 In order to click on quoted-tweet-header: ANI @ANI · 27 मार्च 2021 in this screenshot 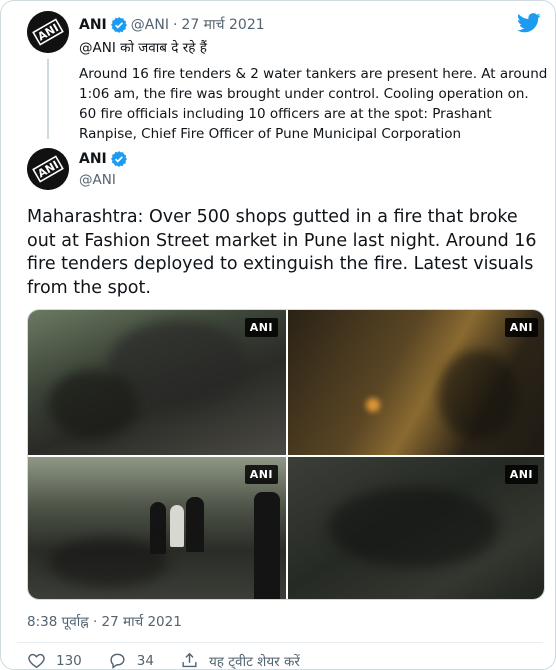, I will do `click(172, 24)`.